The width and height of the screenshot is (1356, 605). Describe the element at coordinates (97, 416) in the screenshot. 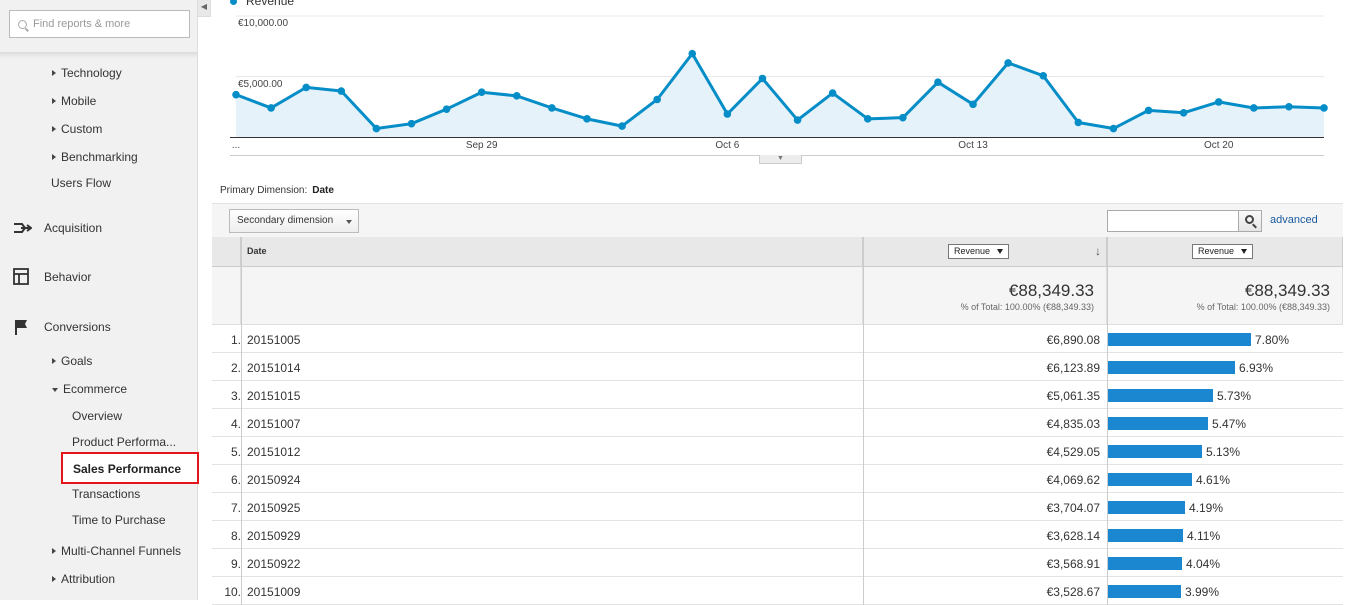

I see `nav-overview: Overview` at that location.